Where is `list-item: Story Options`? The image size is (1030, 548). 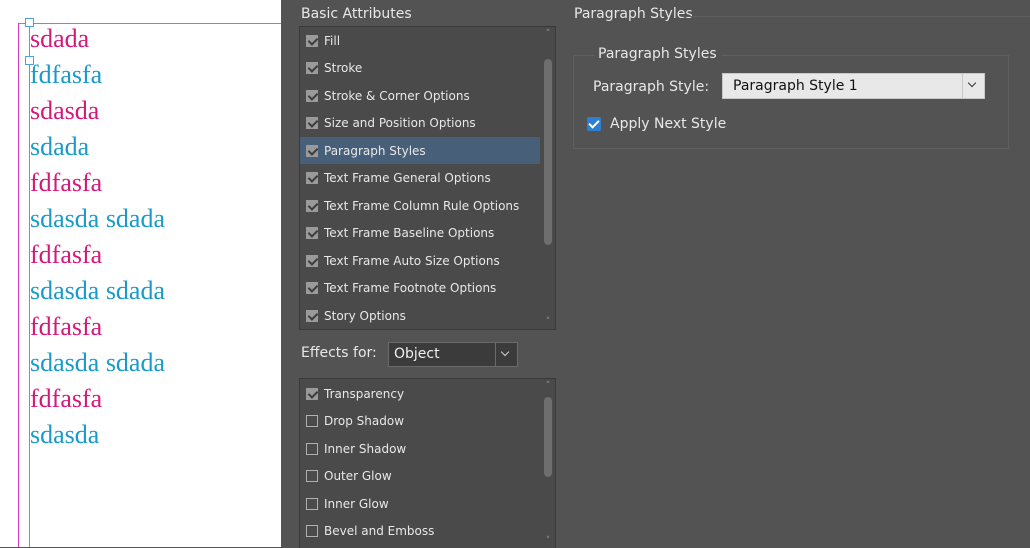
list-item: Story Options is located at coordinates (420, 315).